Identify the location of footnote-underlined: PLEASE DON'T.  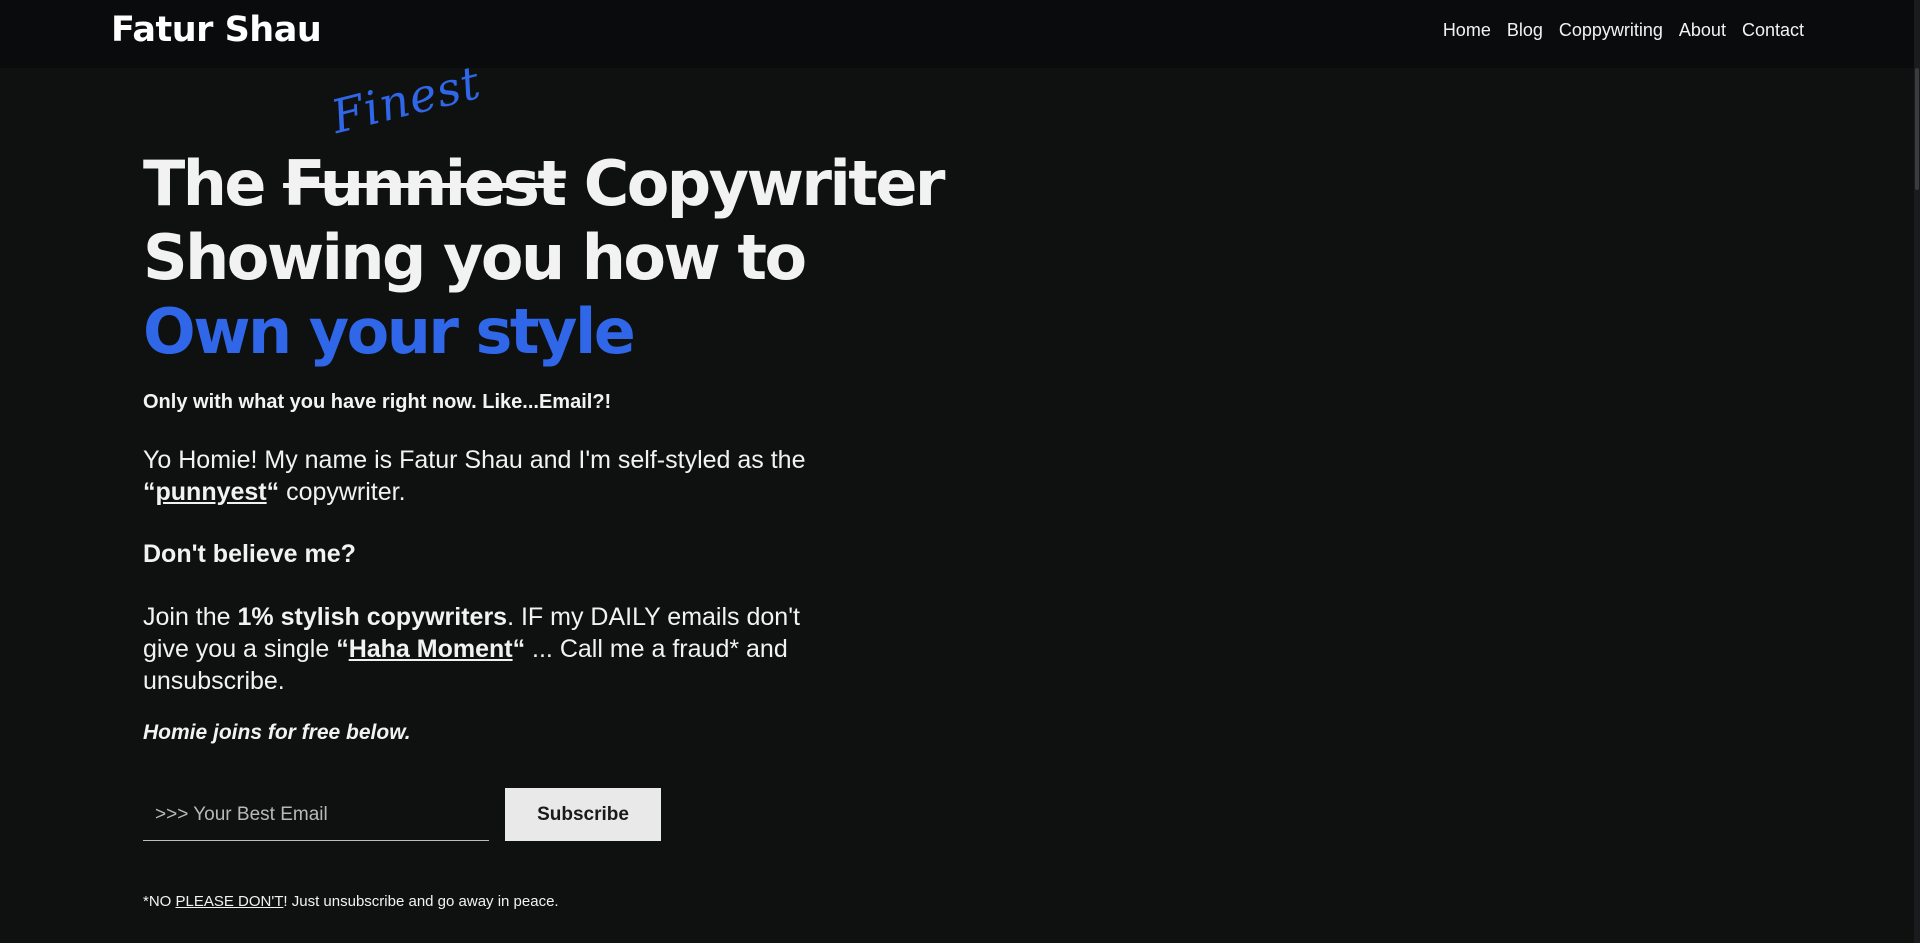
(229, 901).